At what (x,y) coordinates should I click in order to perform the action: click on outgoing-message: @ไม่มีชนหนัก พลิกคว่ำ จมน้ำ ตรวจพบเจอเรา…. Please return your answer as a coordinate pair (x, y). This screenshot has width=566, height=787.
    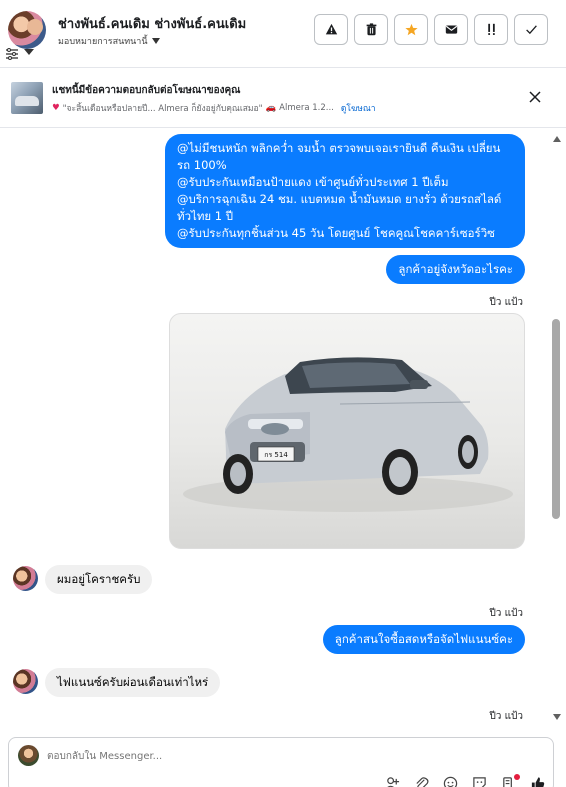
    Looking at the image, I should click on (345, 191).